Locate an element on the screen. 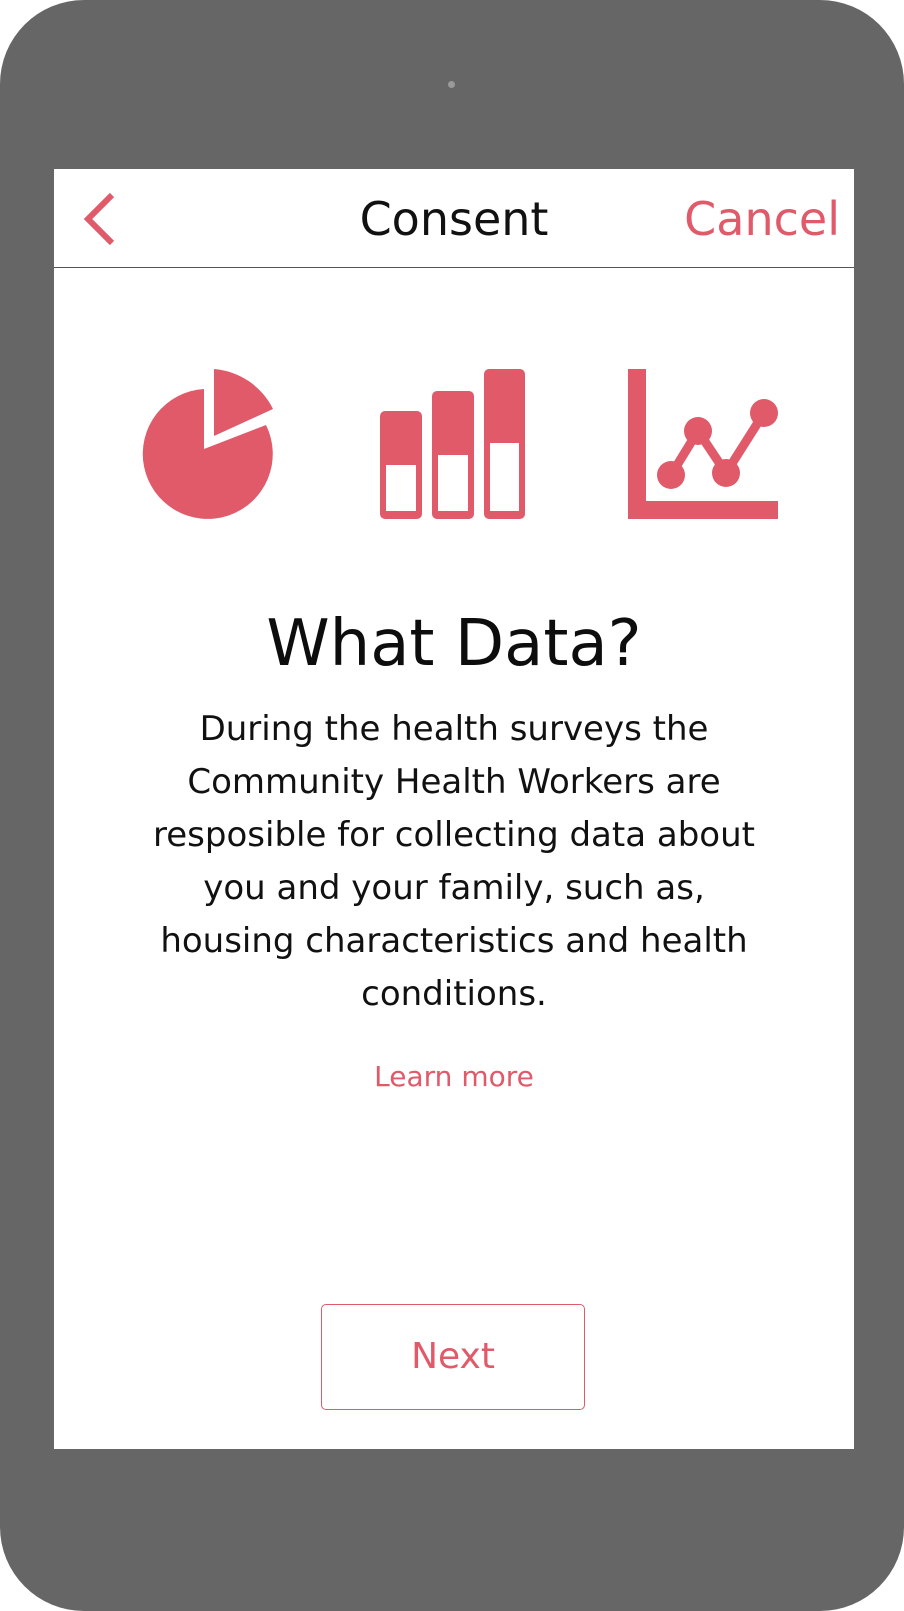 The height and width of the screenshot is (1611, 904). line-chart-icon is located at coordinates (703, 444).